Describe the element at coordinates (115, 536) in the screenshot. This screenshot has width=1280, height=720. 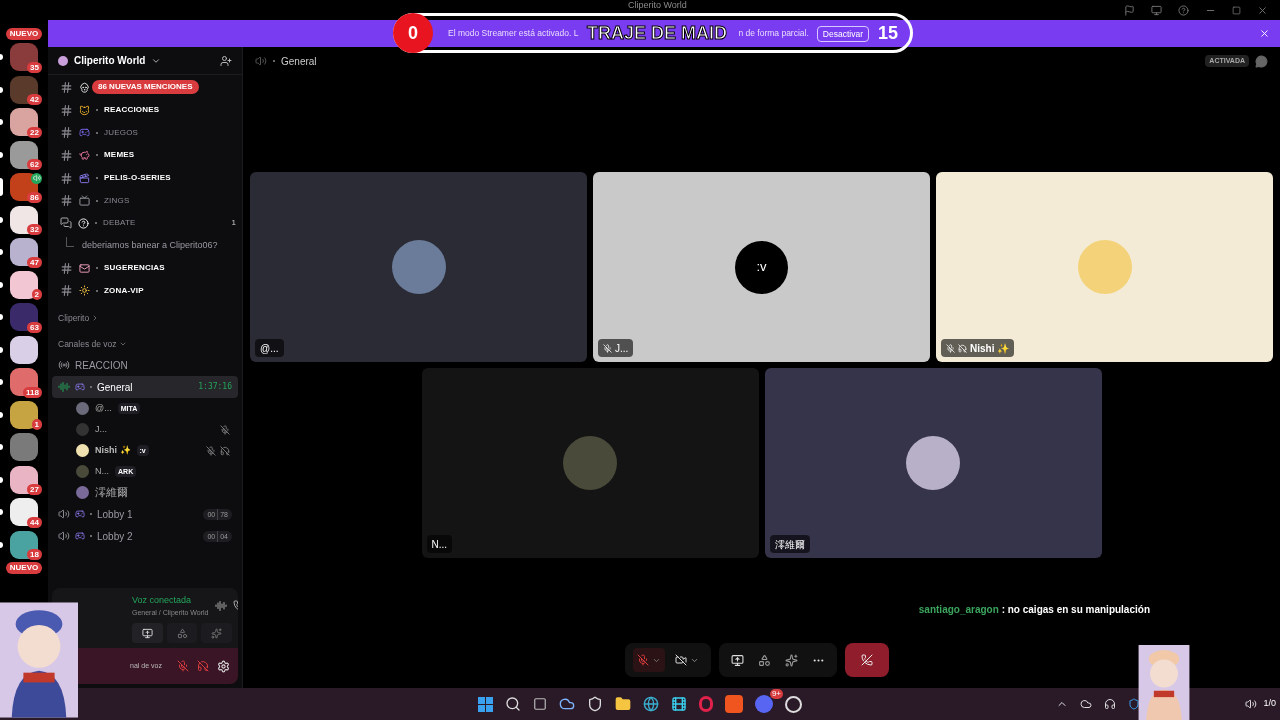
I see `channel-name: Lobby 2` at that location.